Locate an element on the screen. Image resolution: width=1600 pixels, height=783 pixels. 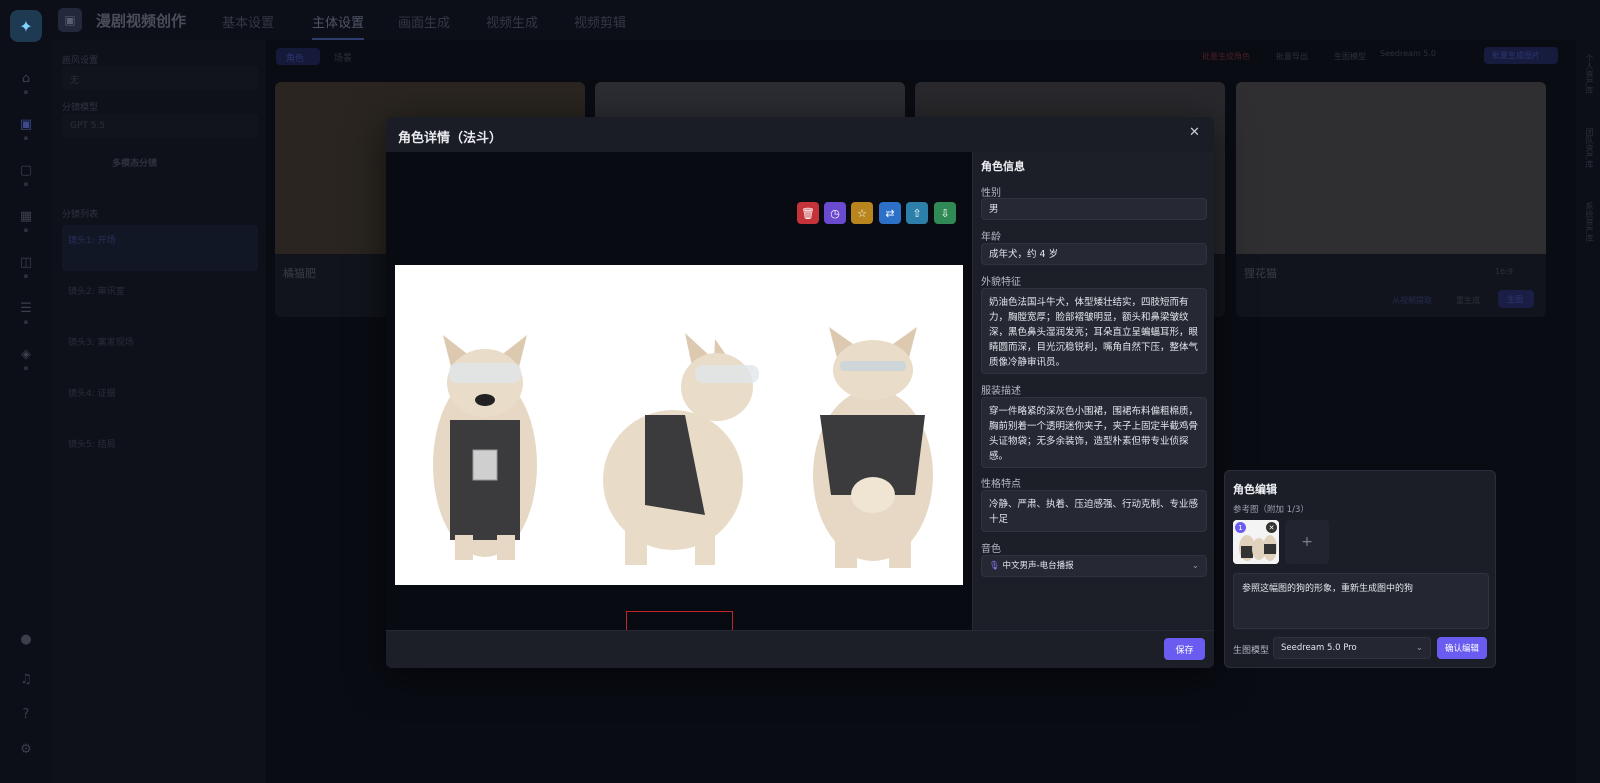
download-icon: ⇩ is located at coordinates (945, 213).